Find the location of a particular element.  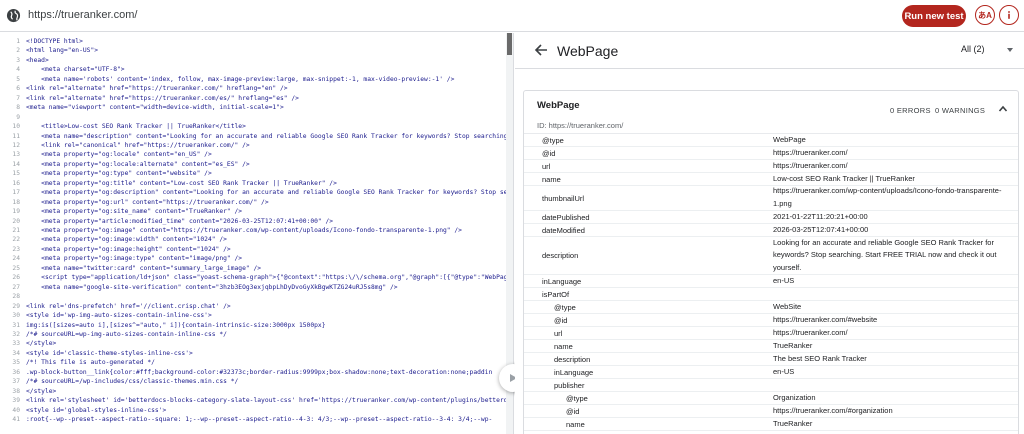

line-number: 21 is located at coordinates (16, 230).